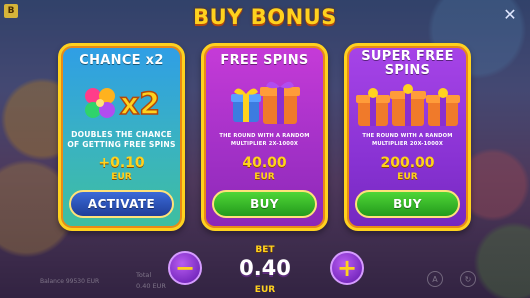  I want to click on close-icon: ✕, so click(510, 14).